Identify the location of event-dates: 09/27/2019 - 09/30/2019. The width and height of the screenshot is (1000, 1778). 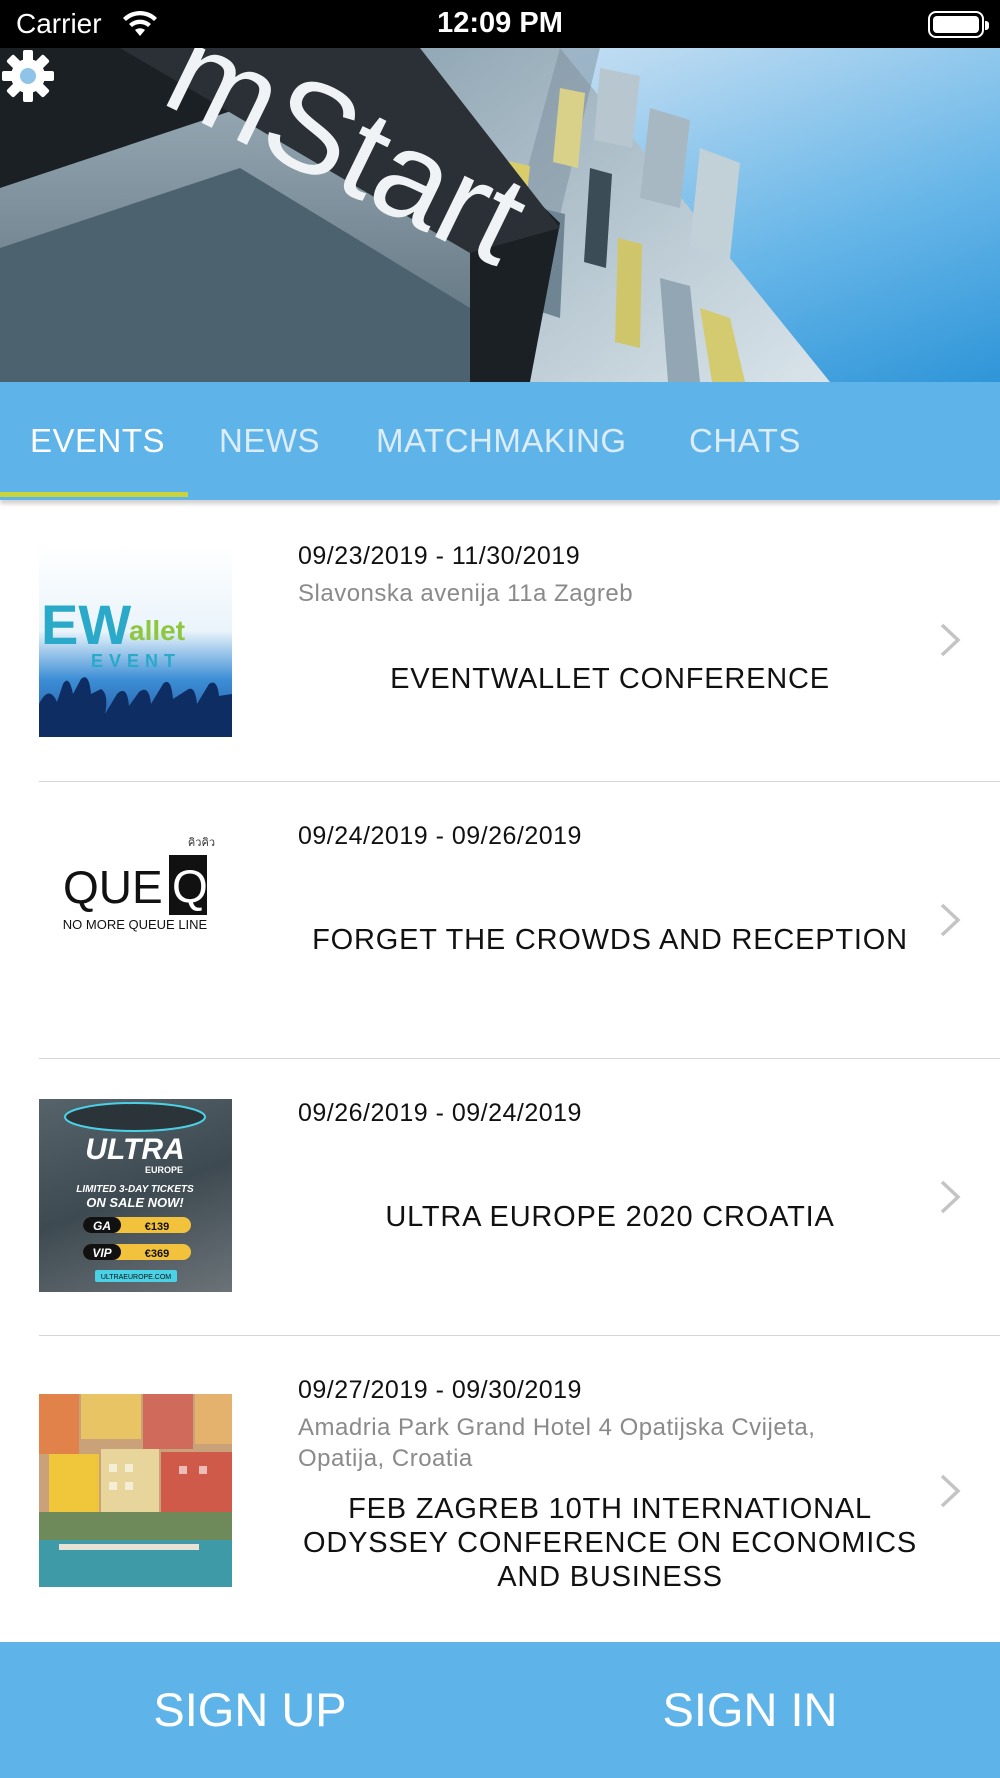
(440, 1390).